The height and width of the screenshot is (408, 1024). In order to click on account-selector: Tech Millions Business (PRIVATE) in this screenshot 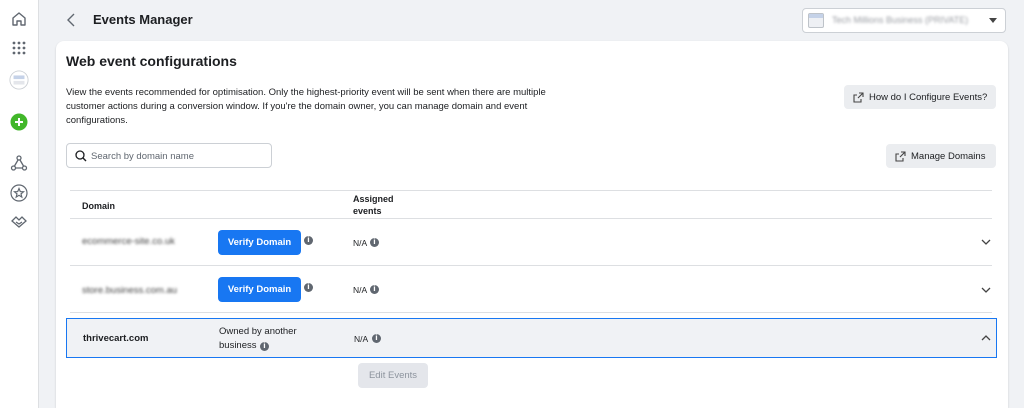, I will do `click(904, 20)`.